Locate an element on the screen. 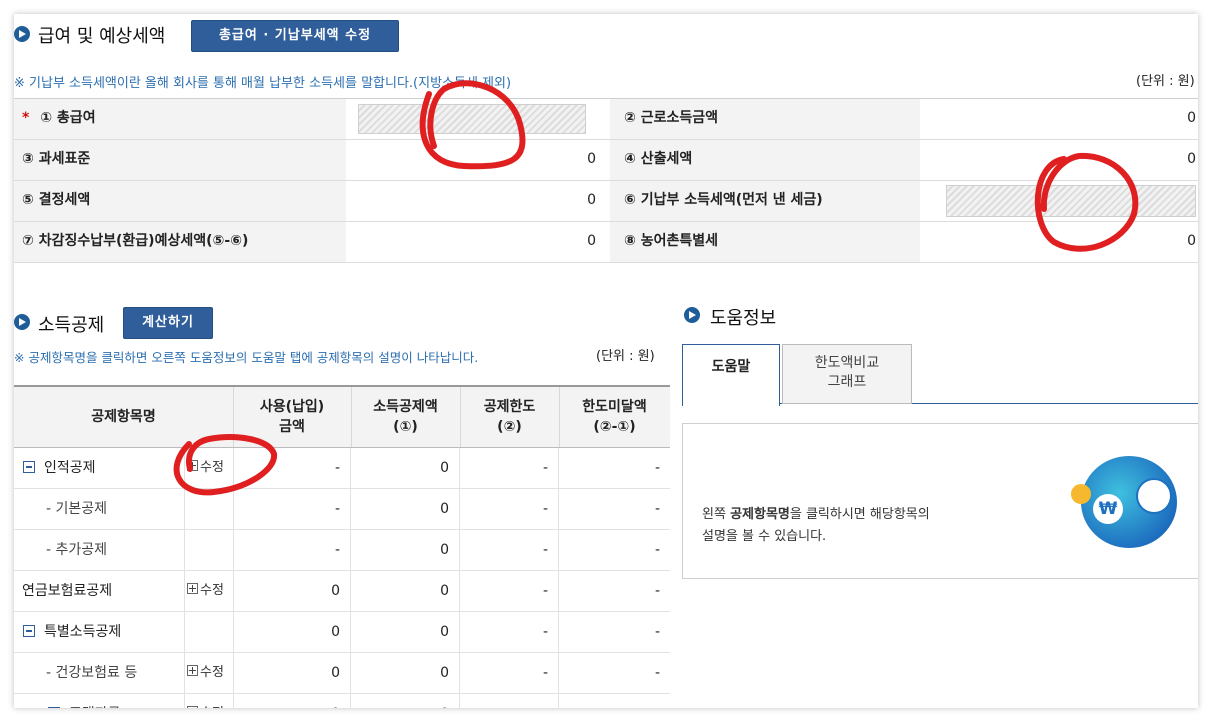  summary-label: * ① 총급여 is located at coordinates (180, 119).